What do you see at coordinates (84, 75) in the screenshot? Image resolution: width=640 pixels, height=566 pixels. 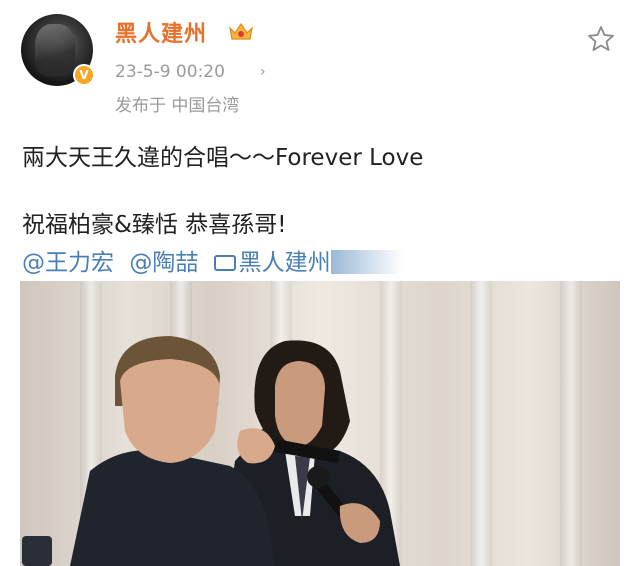 I see `verified-icon: V` at bounding box center [84, 75].